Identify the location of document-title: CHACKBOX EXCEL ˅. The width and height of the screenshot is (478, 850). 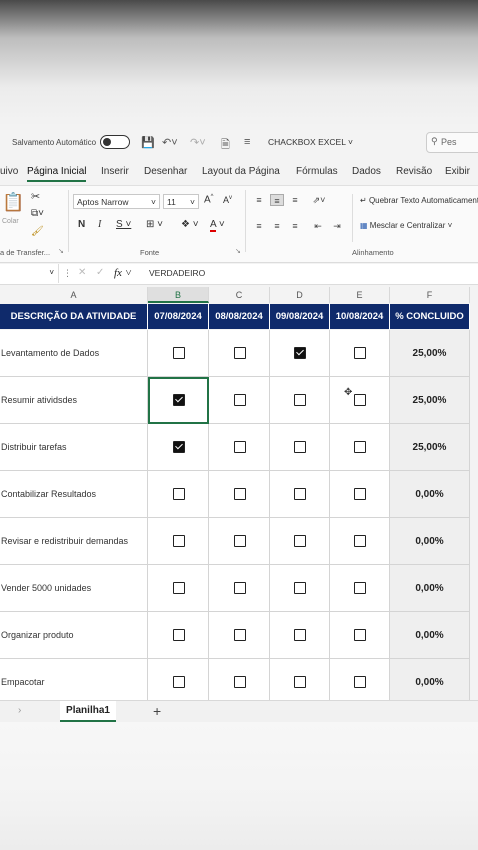
(310, 142).